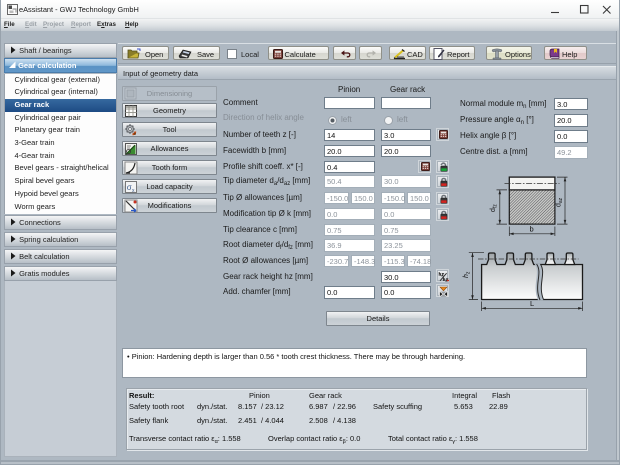 The image size is (620, 465). Describe the element at coordinates (560, 202) in the screenshot. I see `svg-text: daz` at that location.